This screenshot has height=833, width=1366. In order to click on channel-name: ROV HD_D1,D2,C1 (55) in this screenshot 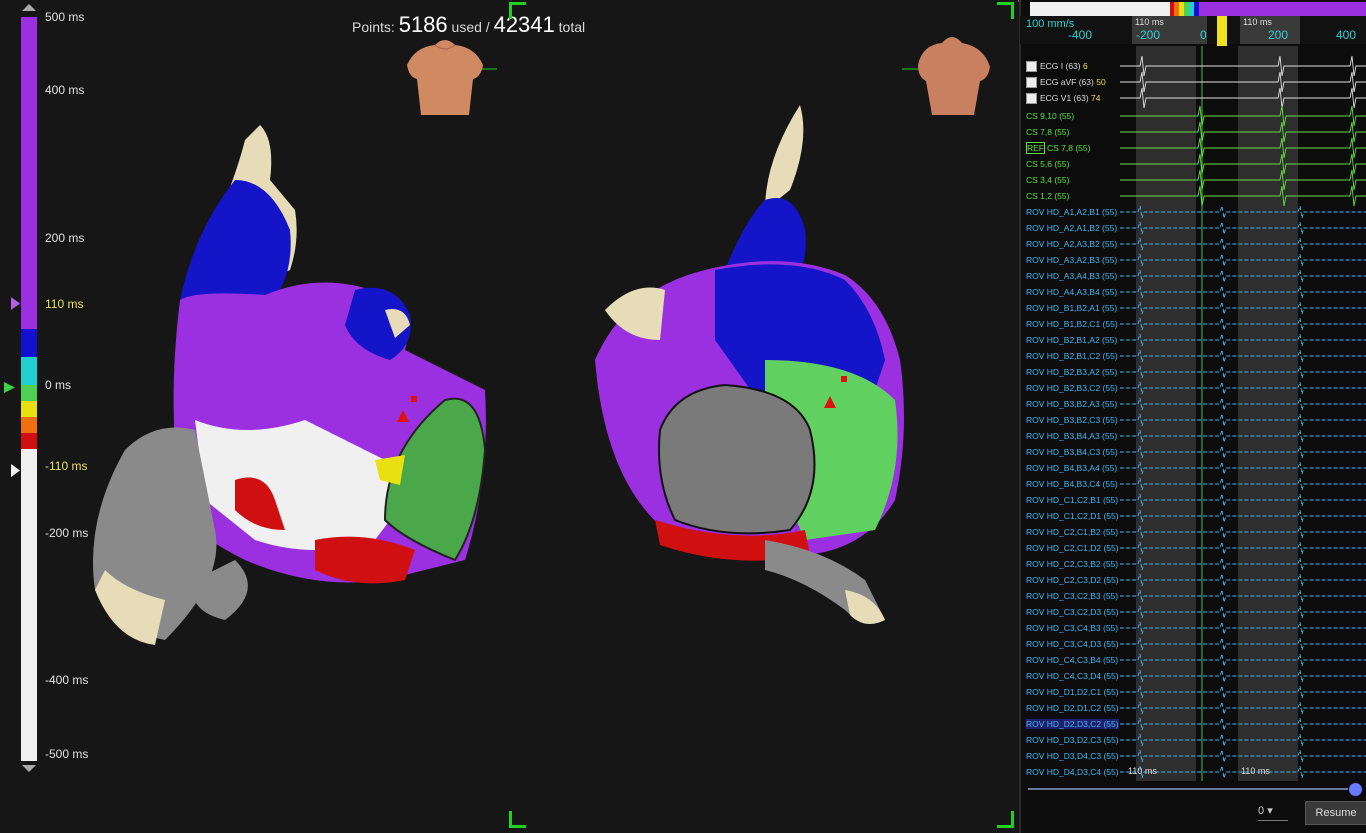, I will do `click(1072, 692)`.